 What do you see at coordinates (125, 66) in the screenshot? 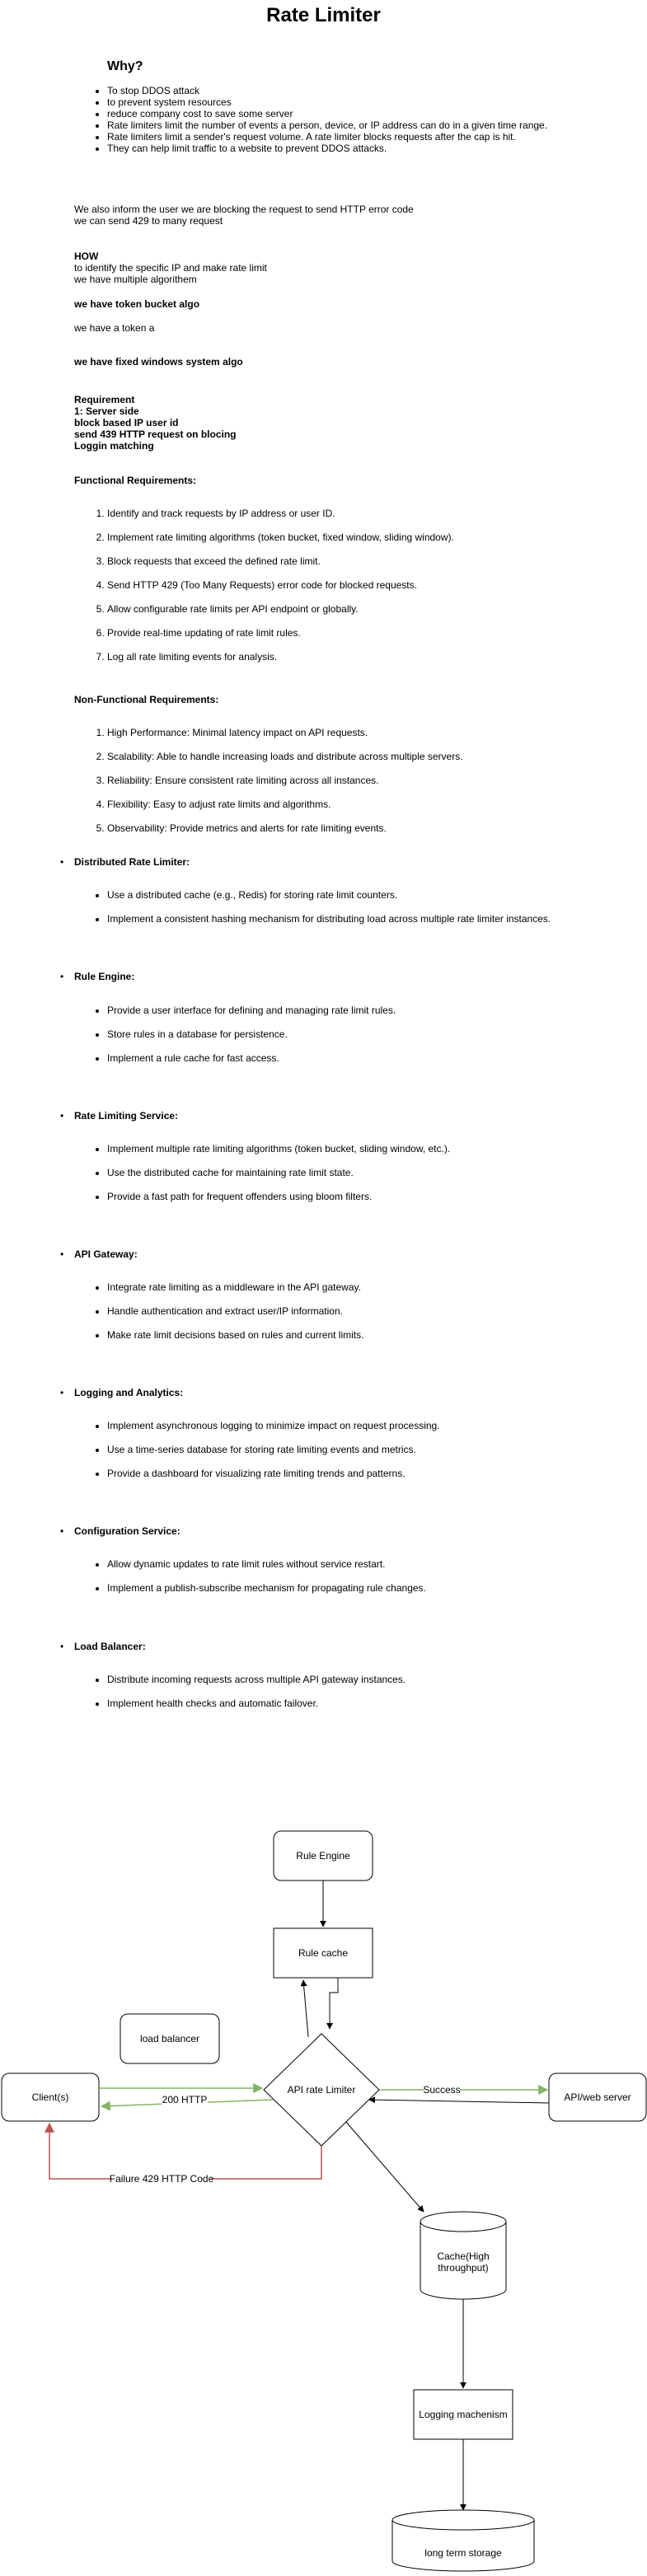
I see `why-heading: Why?` at bounding box center [125, 66].